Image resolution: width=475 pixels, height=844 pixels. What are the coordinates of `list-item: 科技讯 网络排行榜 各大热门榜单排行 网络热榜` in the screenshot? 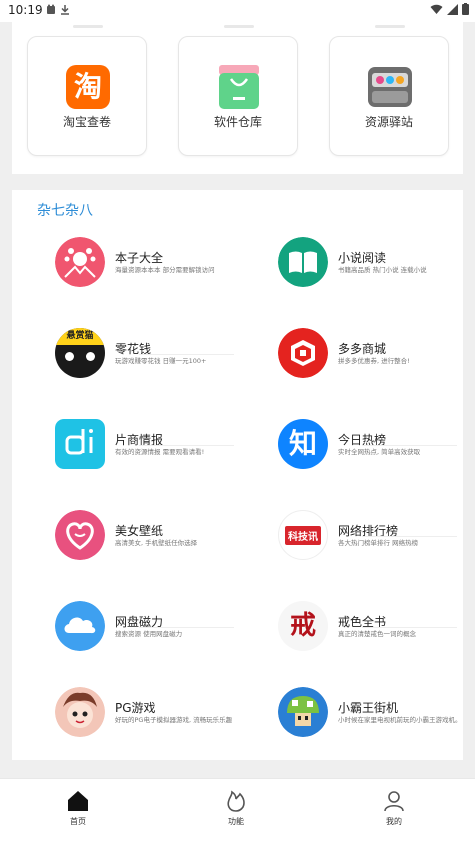 It's located at (376, 537).